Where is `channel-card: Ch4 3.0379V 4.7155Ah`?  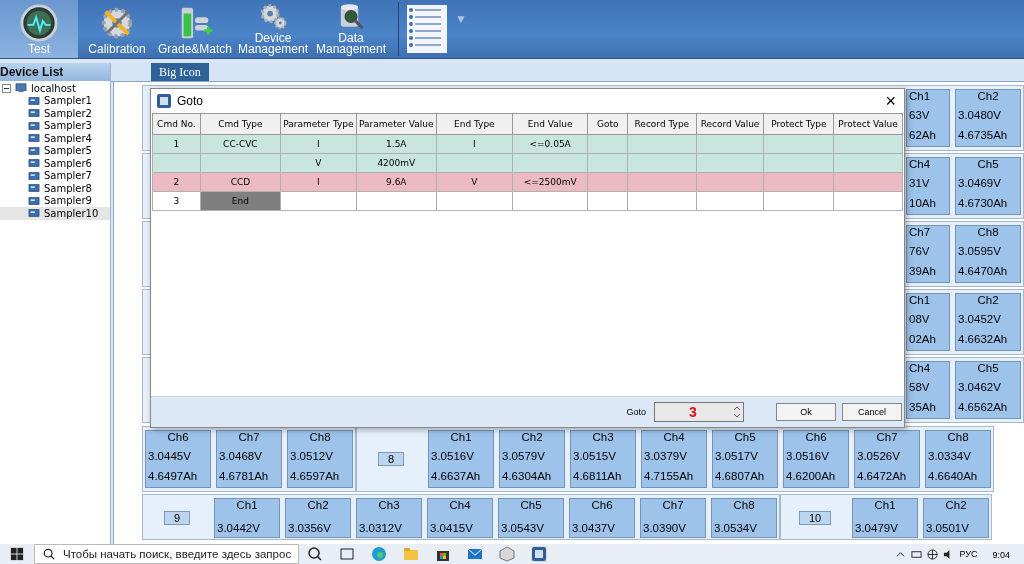
channel-card: Ch4 3.0379V 4.7155Ah is located at coordinates (674, 459).